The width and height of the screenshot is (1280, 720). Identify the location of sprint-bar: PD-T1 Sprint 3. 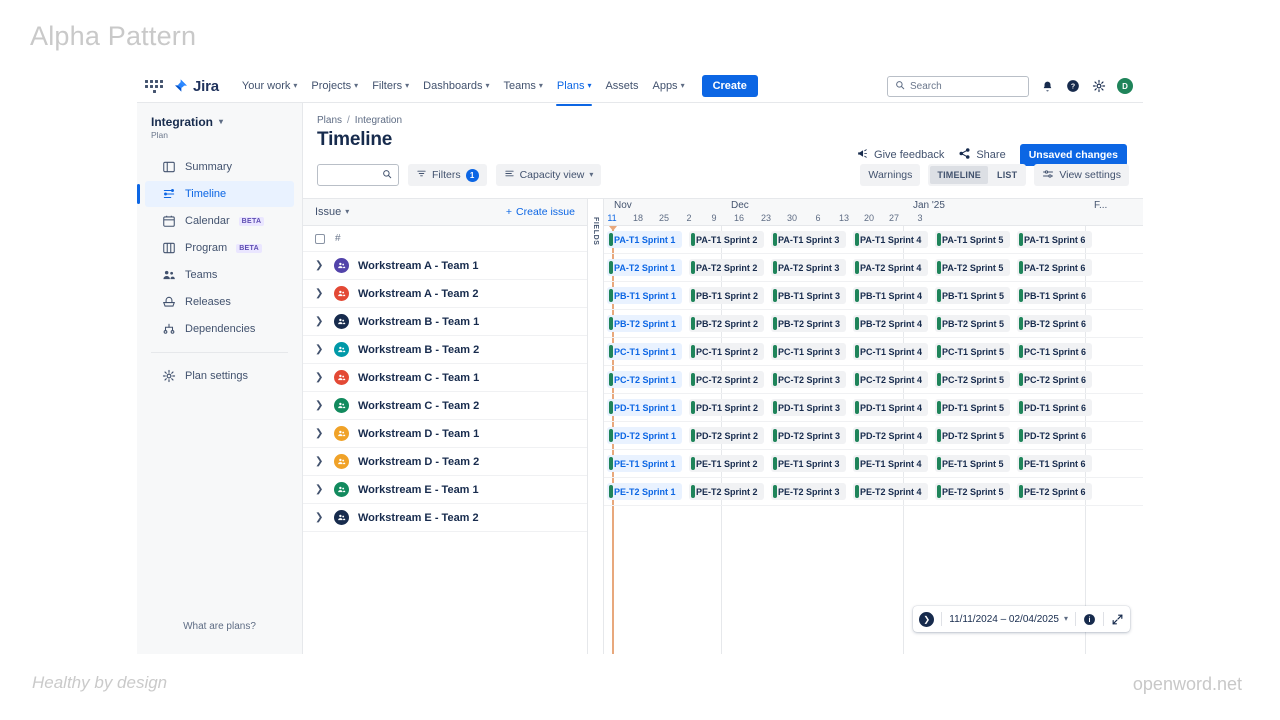
(808, 407).